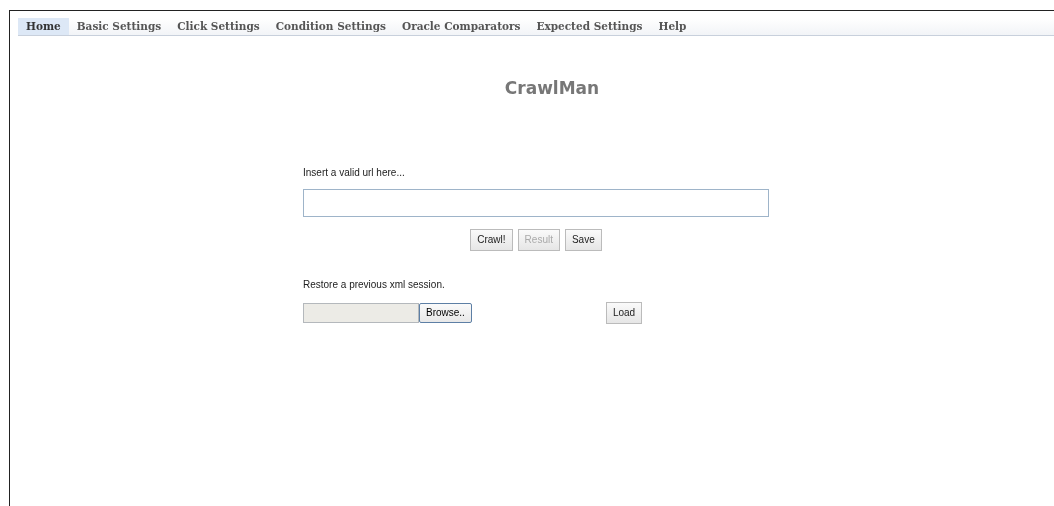  I want to click on page-title: CrawlMan, so click(552, 88).